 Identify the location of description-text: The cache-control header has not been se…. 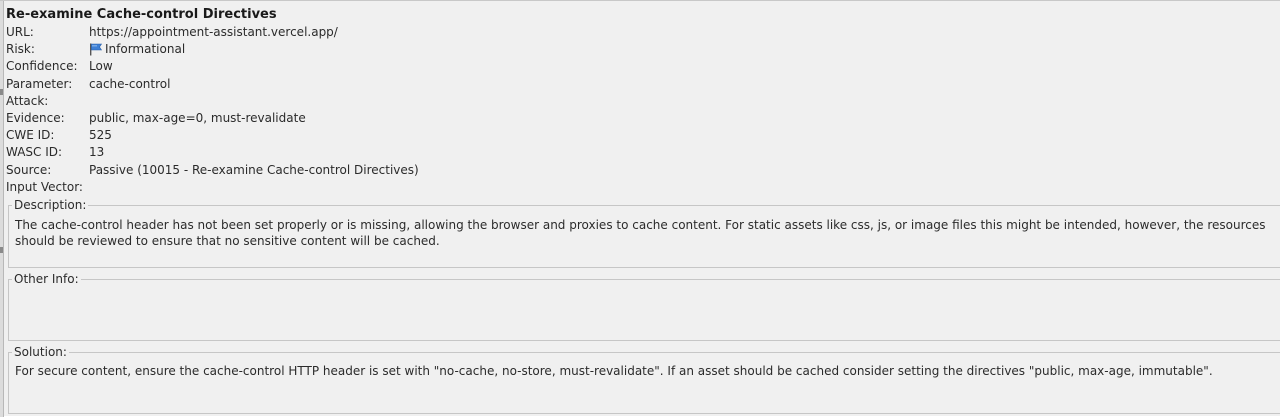
(644, 233).